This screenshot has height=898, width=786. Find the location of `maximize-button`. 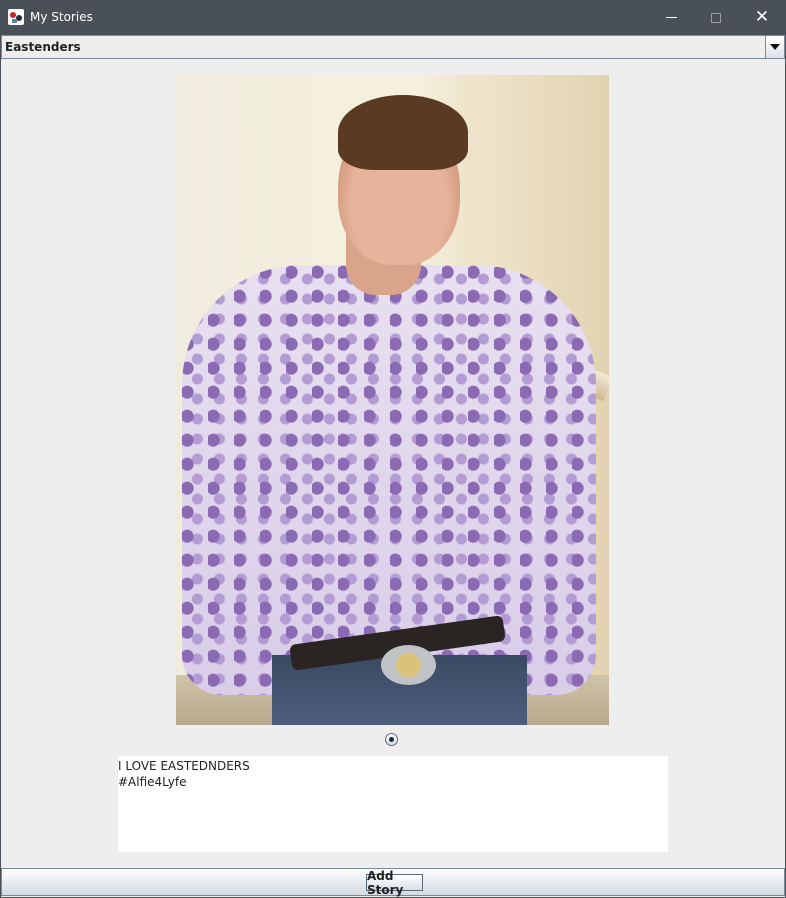

maximize-button is located at coordinates (716, 17).